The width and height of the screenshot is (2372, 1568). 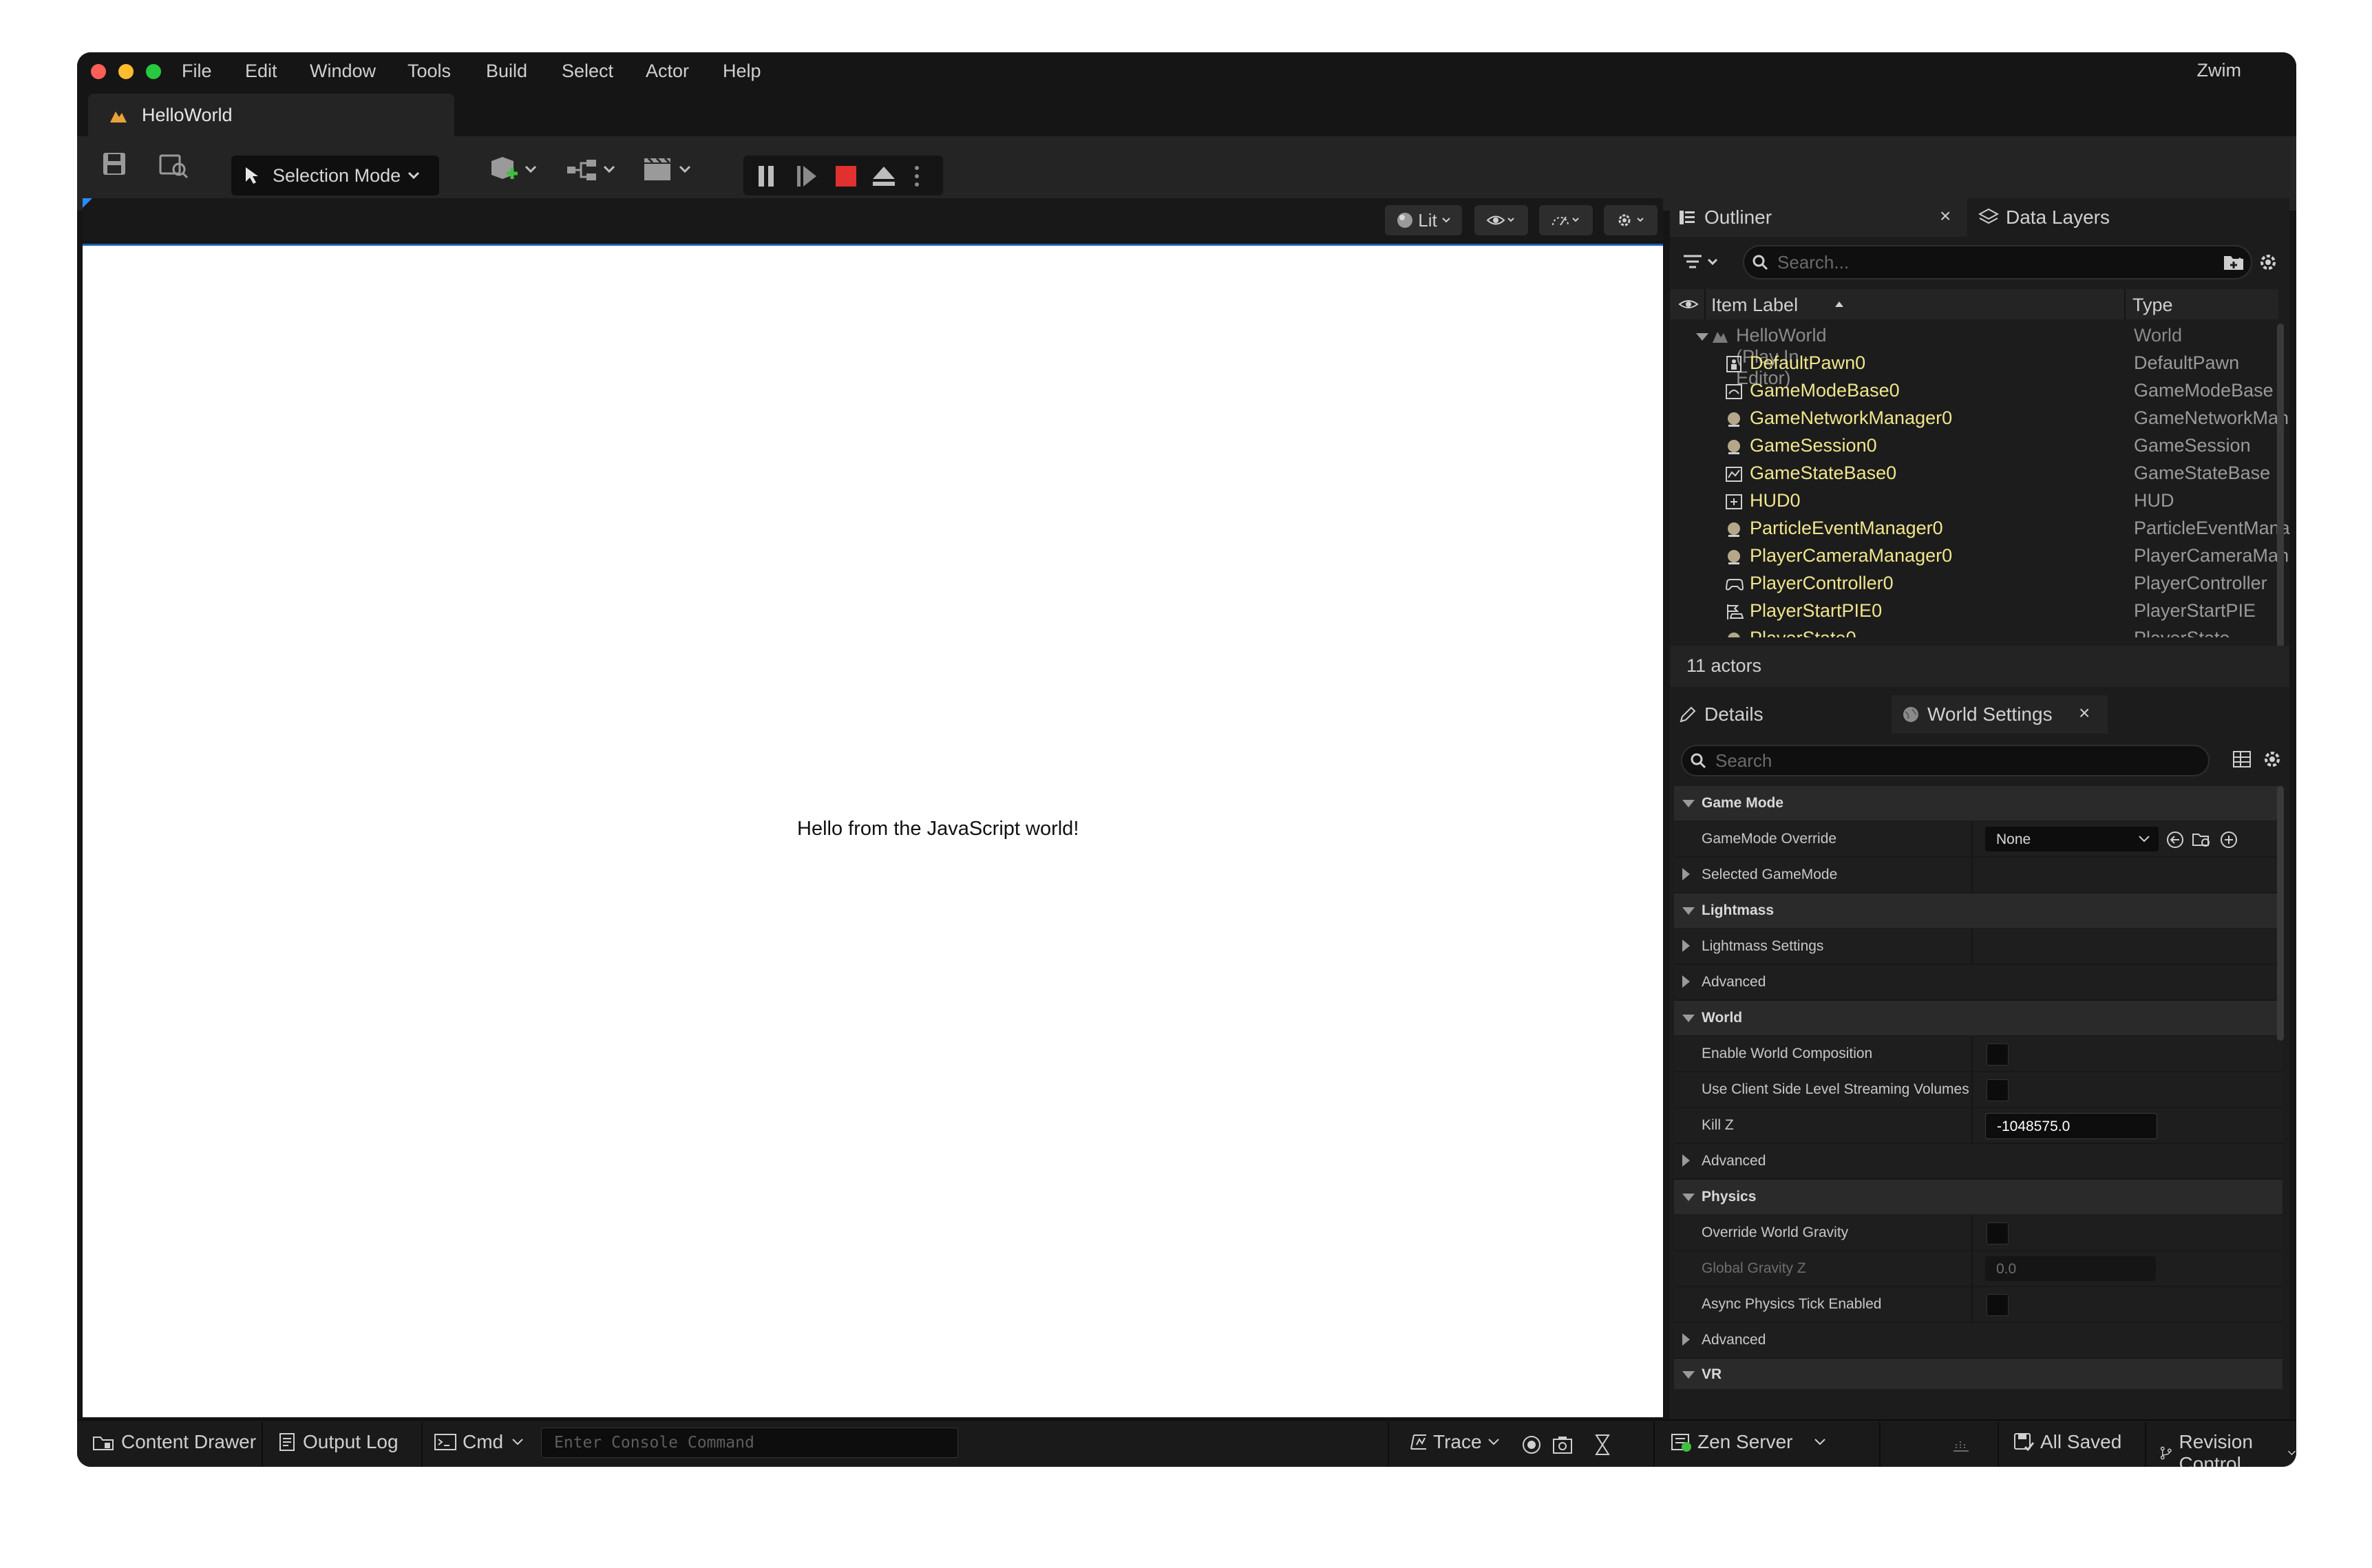 What do you see at coordinates (1819, 217) in the screenshot?
I see `tab-outliner: Outliner ×` at bounding box center [1819, 217].